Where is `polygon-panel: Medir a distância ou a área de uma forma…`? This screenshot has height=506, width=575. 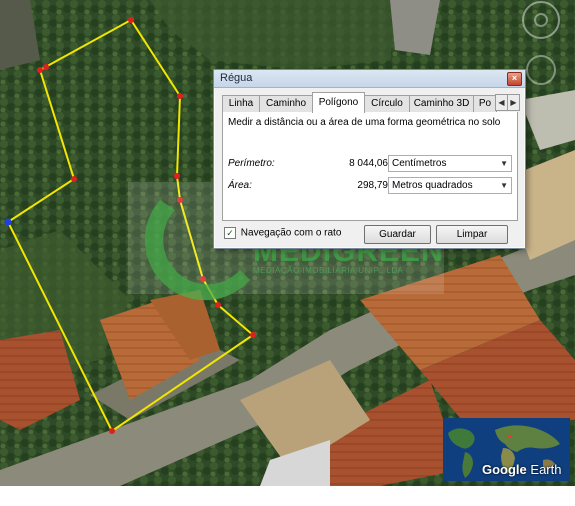
polygon-panel: Medir a distância ou a área de uma forma… is located at coordinates (370, 166).